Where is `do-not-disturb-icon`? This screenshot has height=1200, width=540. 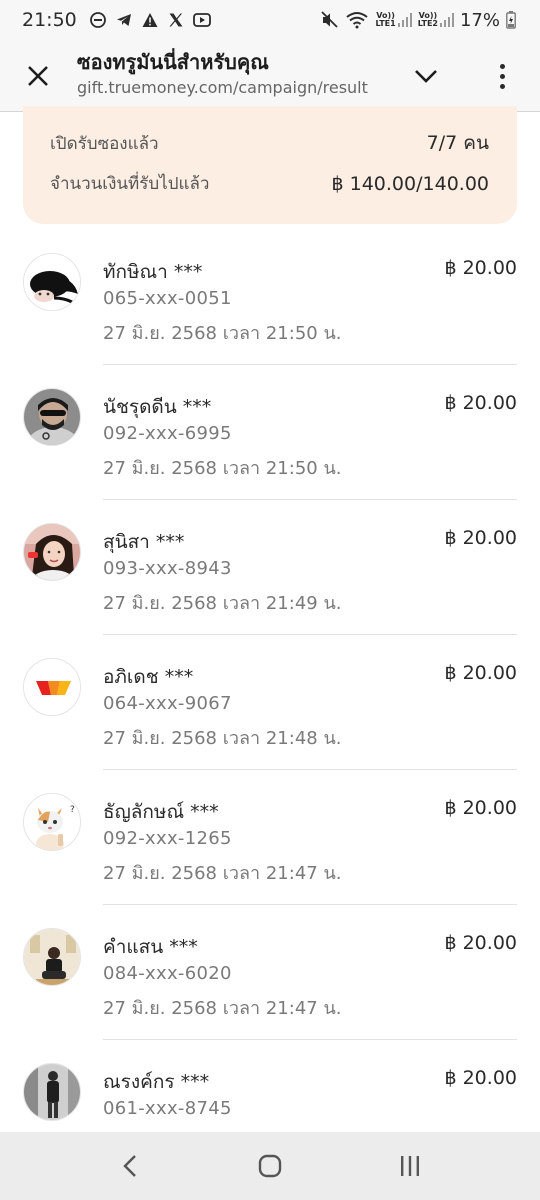
do-not-disturb-icon is located at coordinates (98, 20).